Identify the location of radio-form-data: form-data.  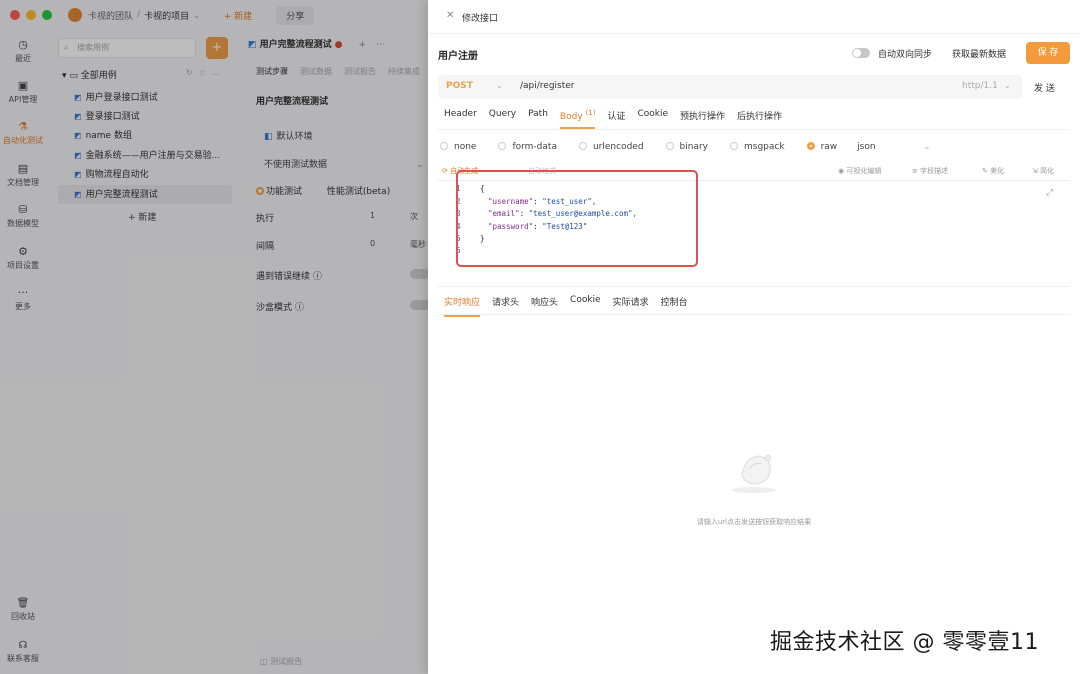
(527, 147).